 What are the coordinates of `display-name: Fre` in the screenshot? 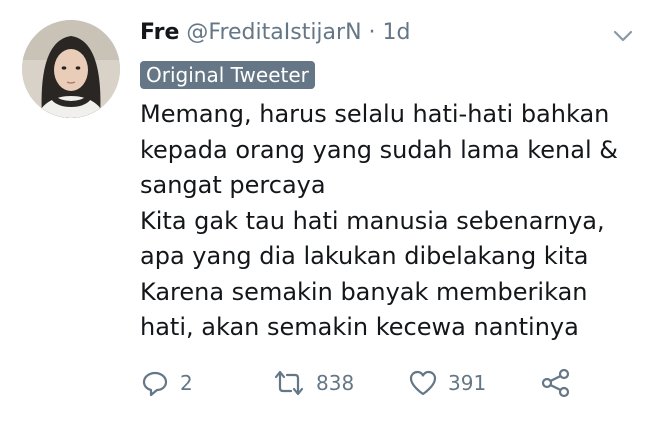 It's located at (159, 32).